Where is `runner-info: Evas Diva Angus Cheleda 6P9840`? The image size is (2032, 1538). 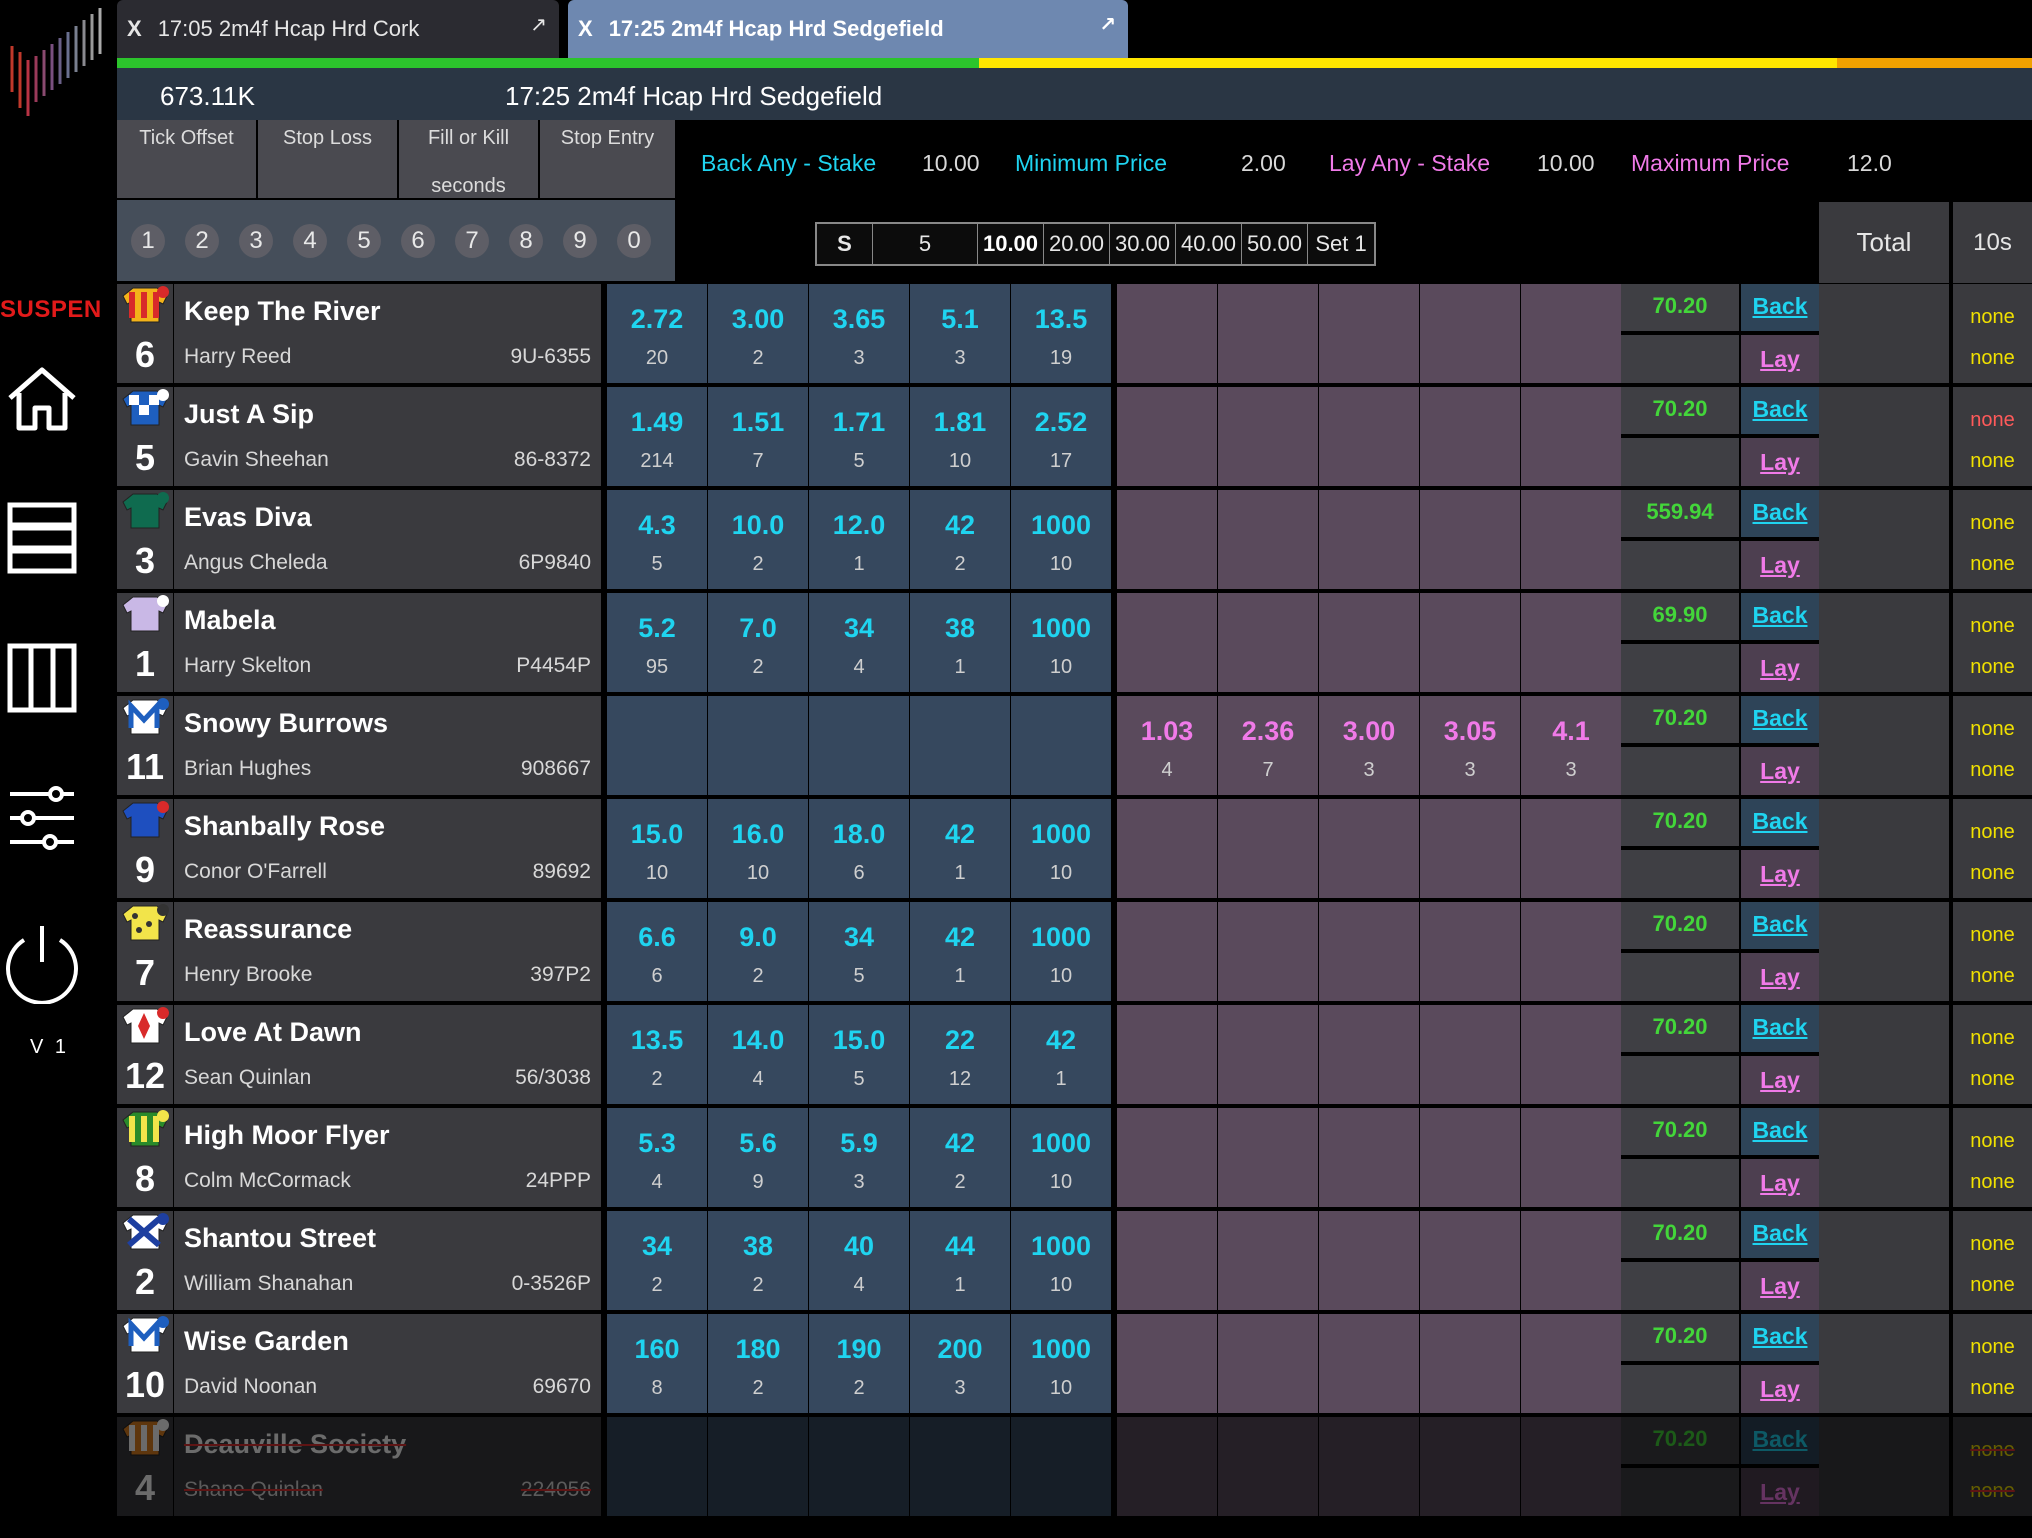
runner-info: Evas Diva Angus Cheleda 6P9840 is located at coordinates (387, 539).